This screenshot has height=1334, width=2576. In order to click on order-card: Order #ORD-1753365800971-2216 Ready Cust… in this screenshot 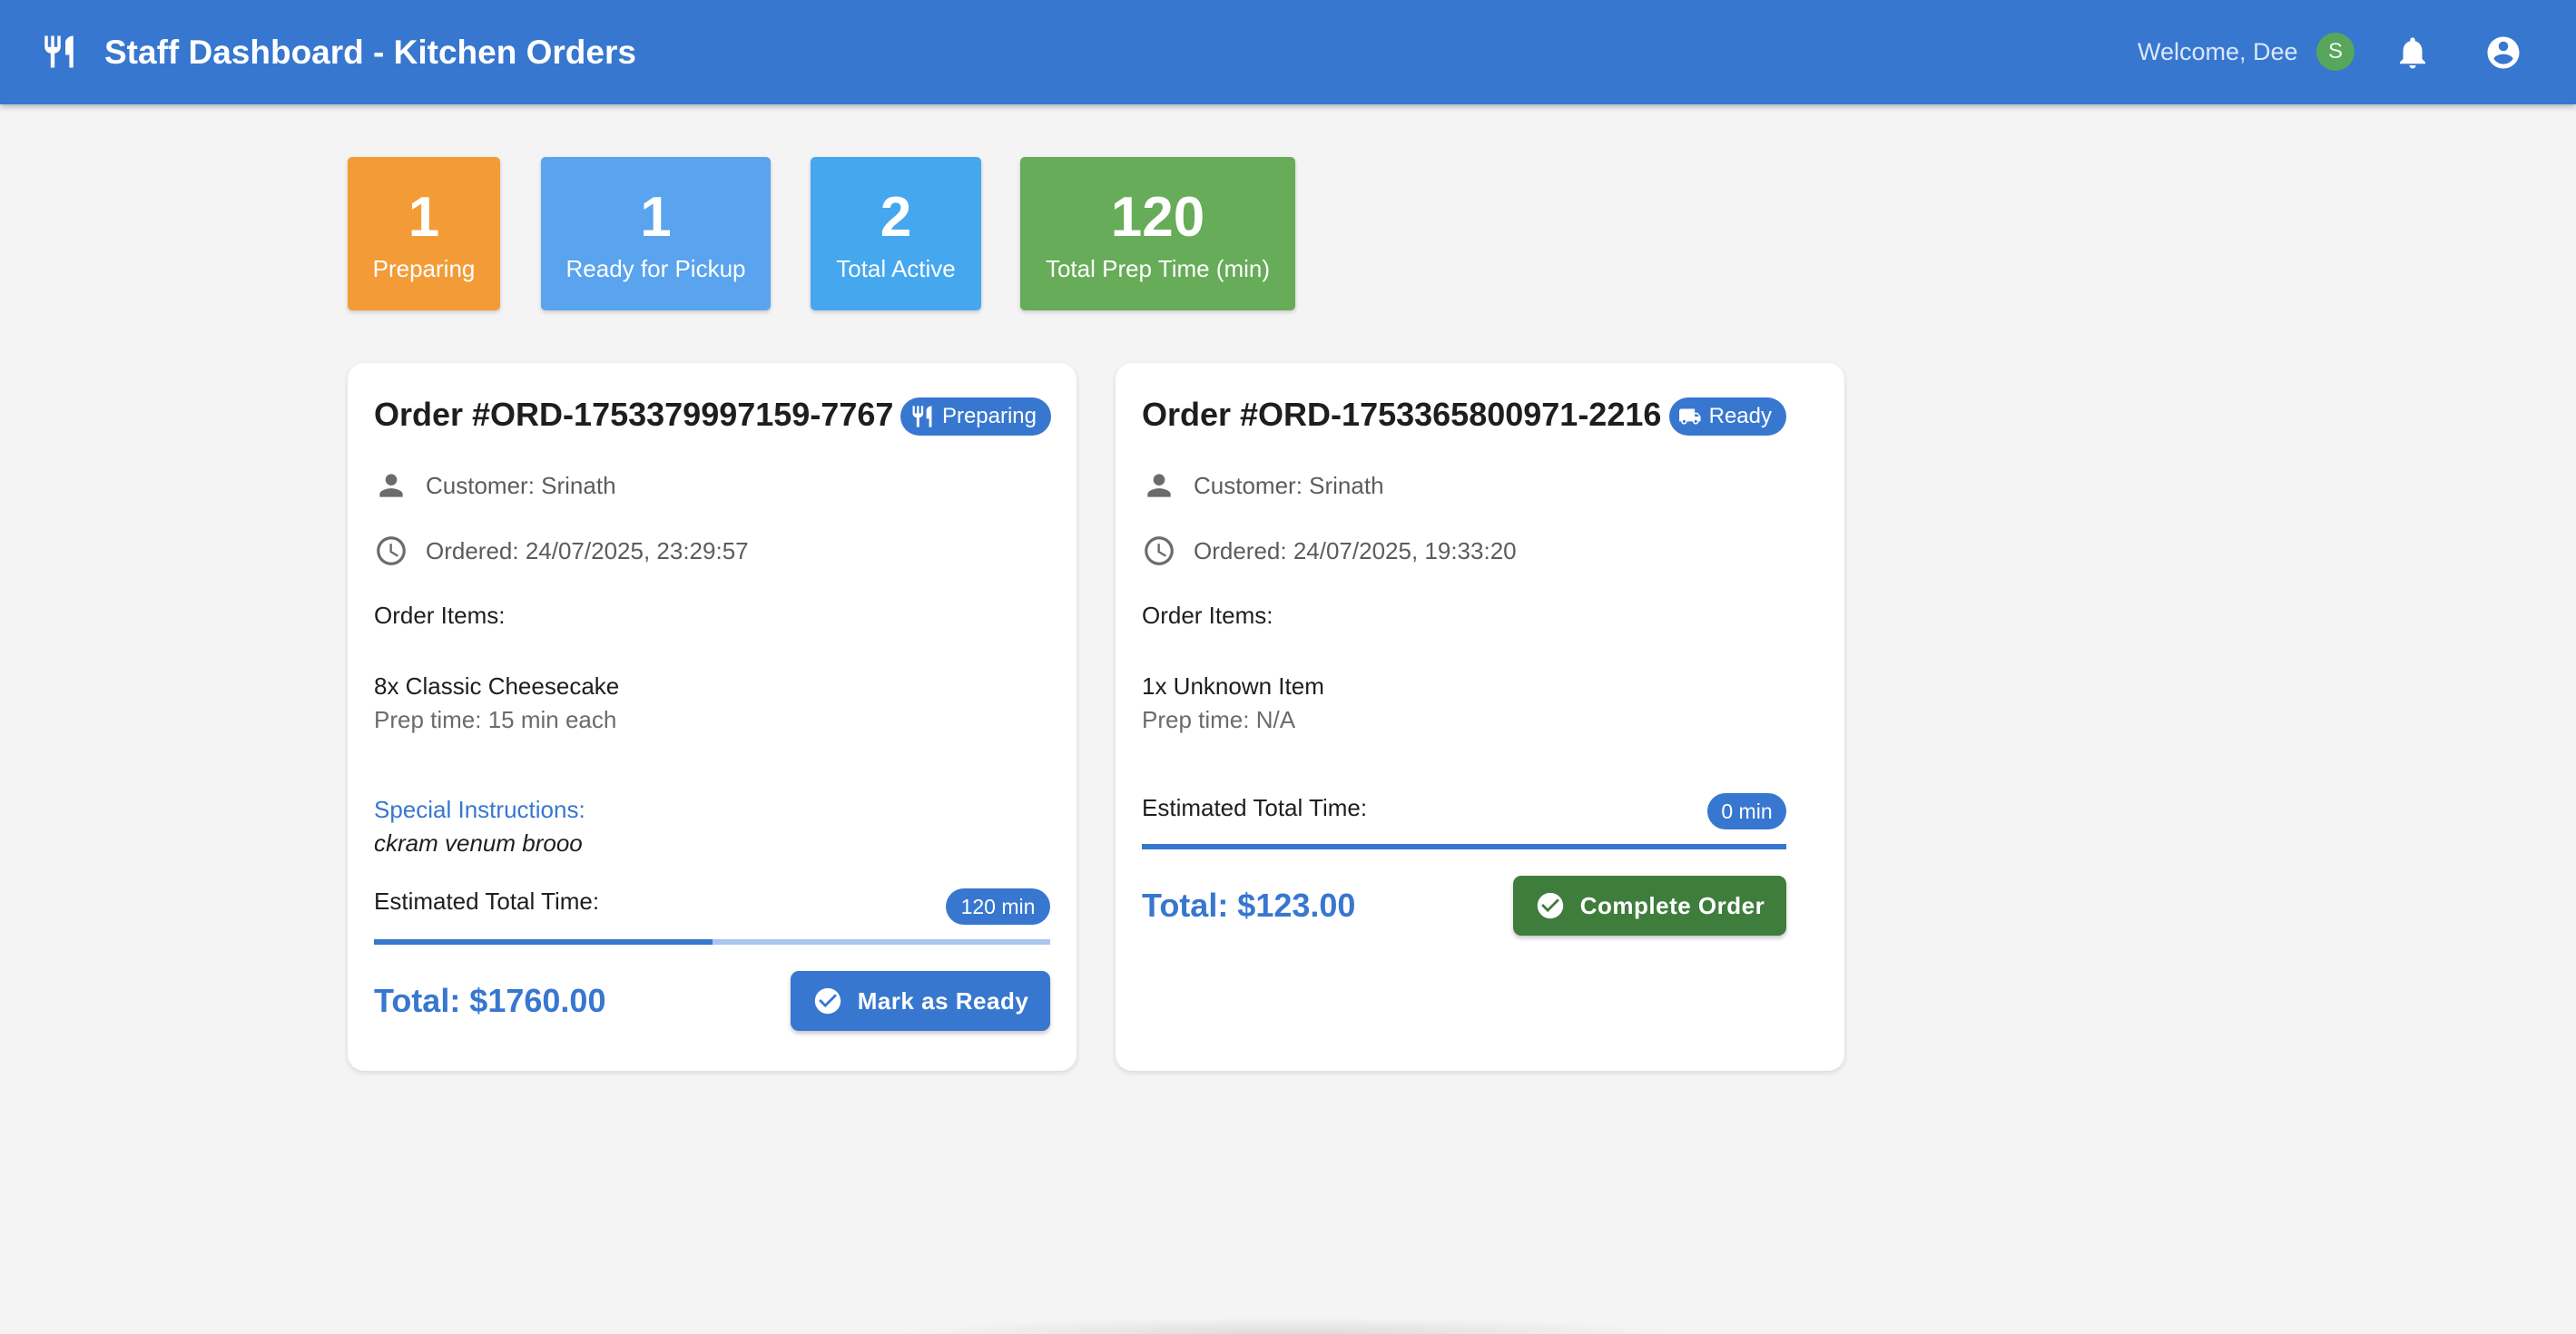, I will do `click(1480, 717)`.